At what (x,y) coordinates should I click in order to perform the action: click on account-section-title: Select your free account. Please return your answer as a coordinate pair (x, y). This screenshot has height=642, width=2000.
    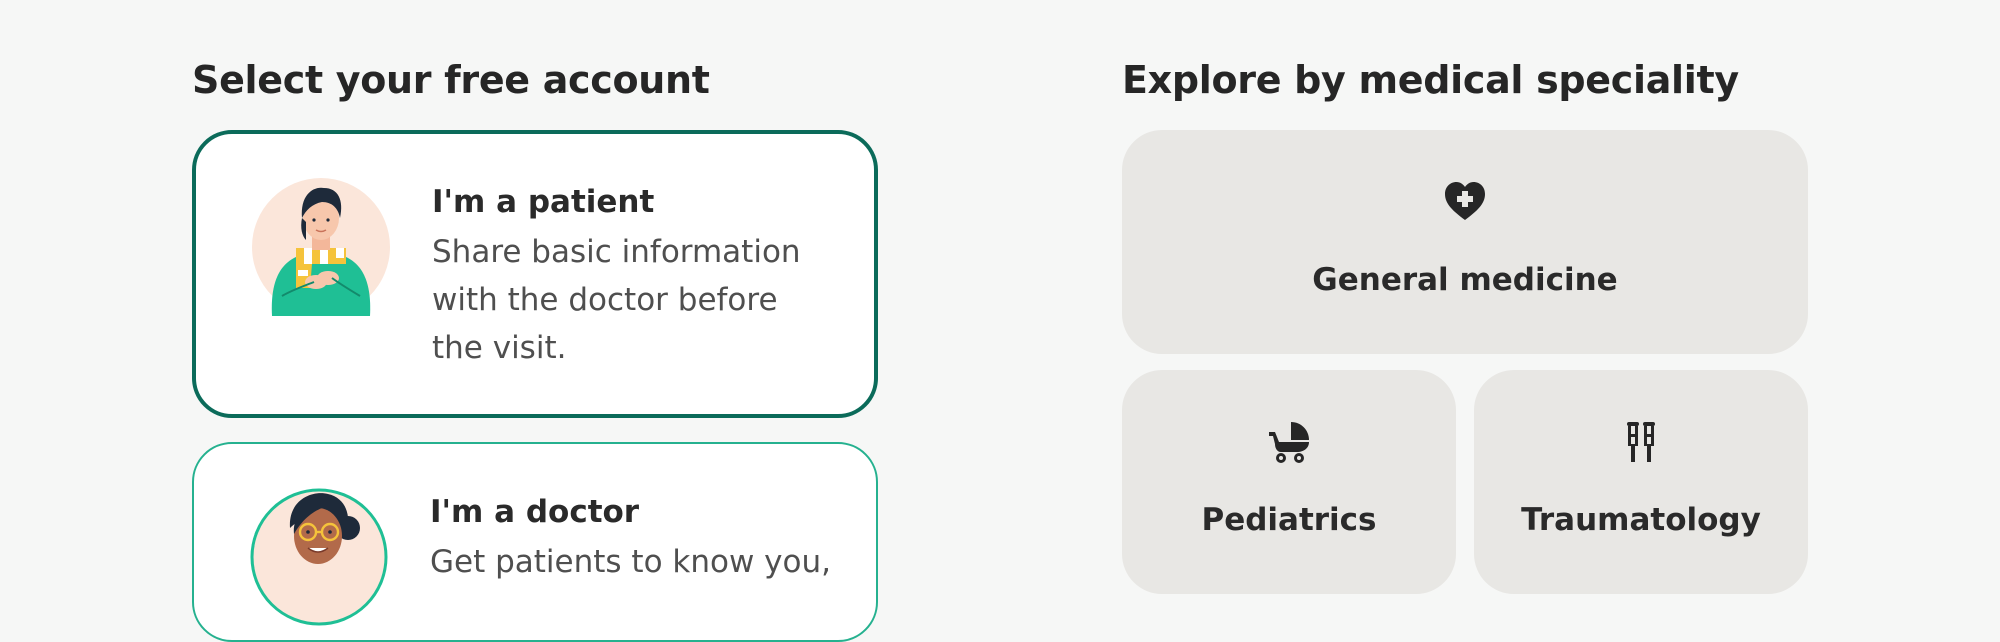
    Looking at the image, I should click on (451, 80).